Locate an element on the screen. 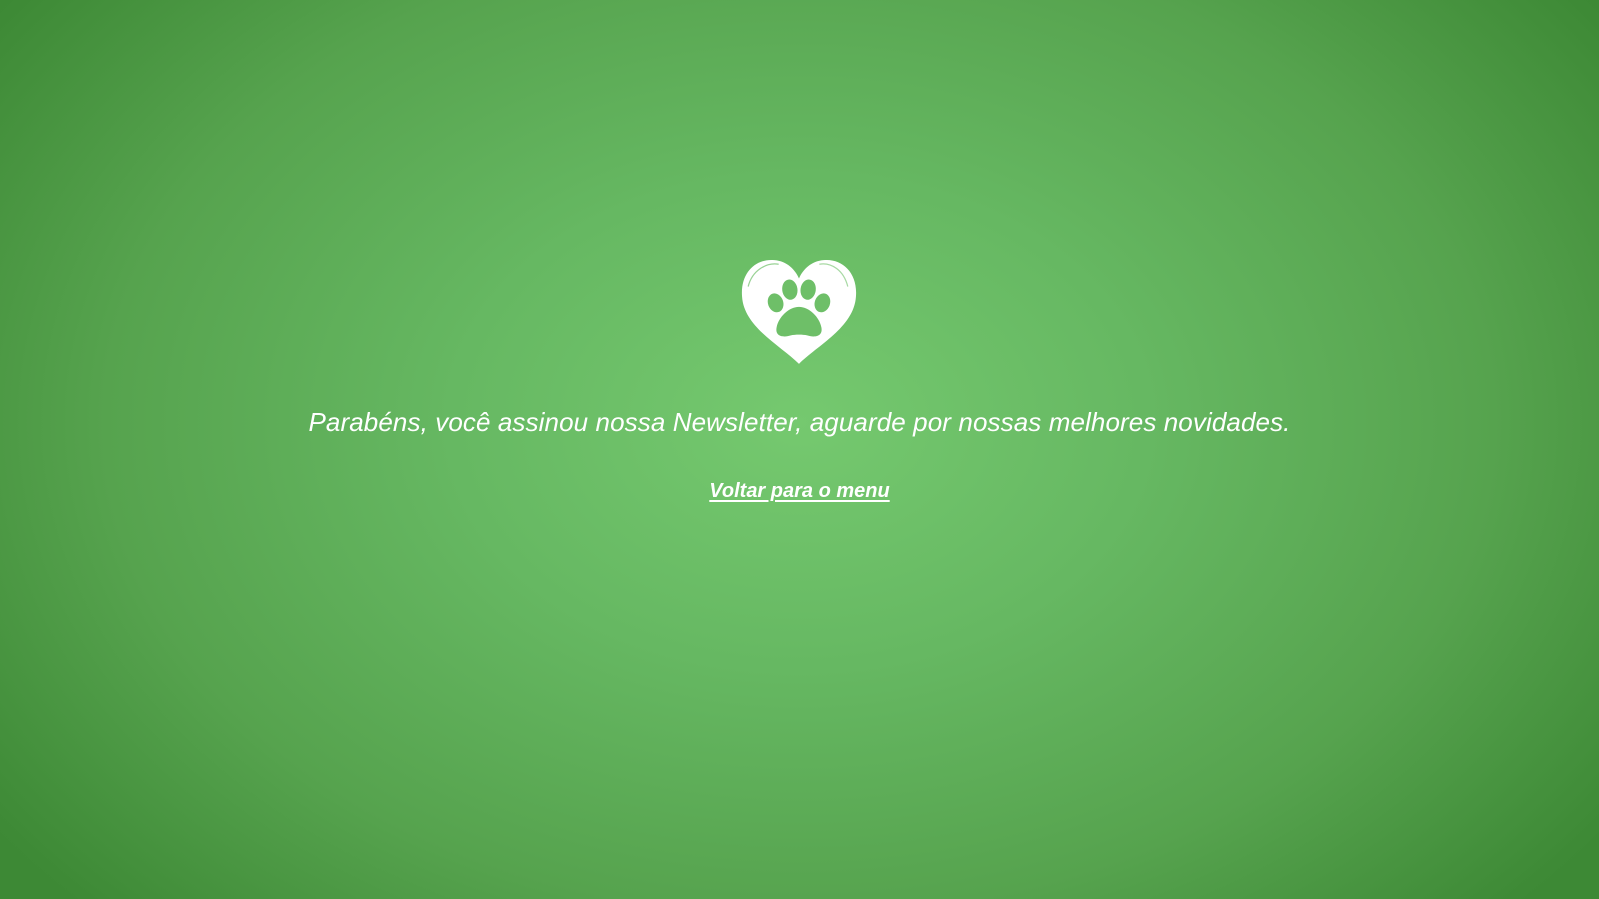 The image size is (1599, 899). back-to-menu-link: Voltar para o menu is located at coordinates (799, 491).